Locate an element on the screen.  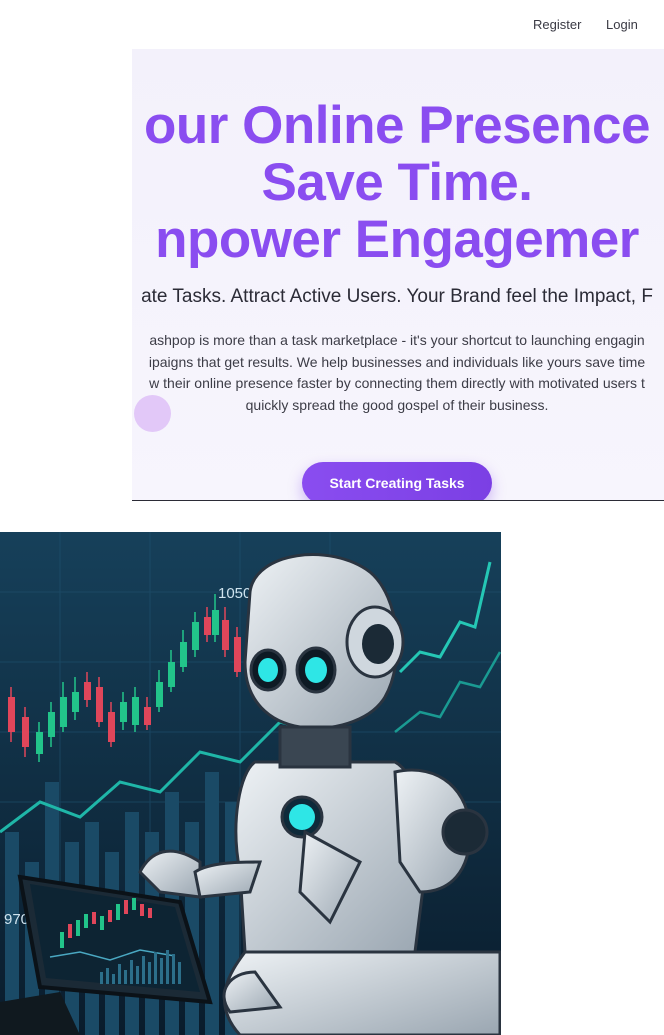
hero-title-line-3: npower Engagemer is located at coordinates (397, 239).